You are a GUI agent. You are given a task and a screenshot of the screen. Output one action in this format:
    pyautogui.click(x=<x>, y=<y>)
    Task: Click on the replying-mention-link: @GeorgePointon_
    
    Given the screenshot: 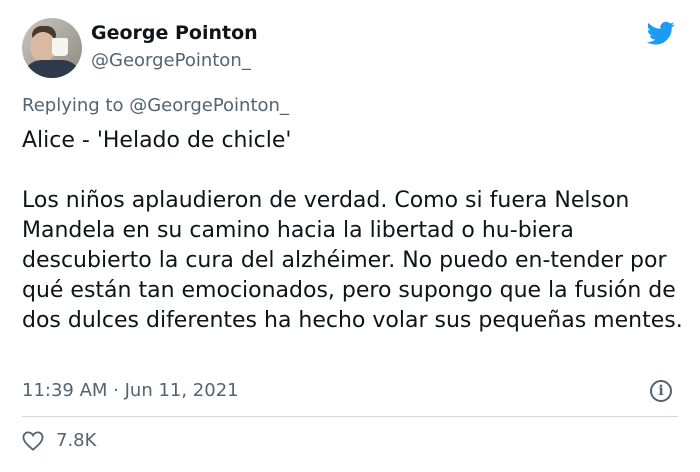 What is the action you would take?
    pyautogui.click(x=209, y=105)
    